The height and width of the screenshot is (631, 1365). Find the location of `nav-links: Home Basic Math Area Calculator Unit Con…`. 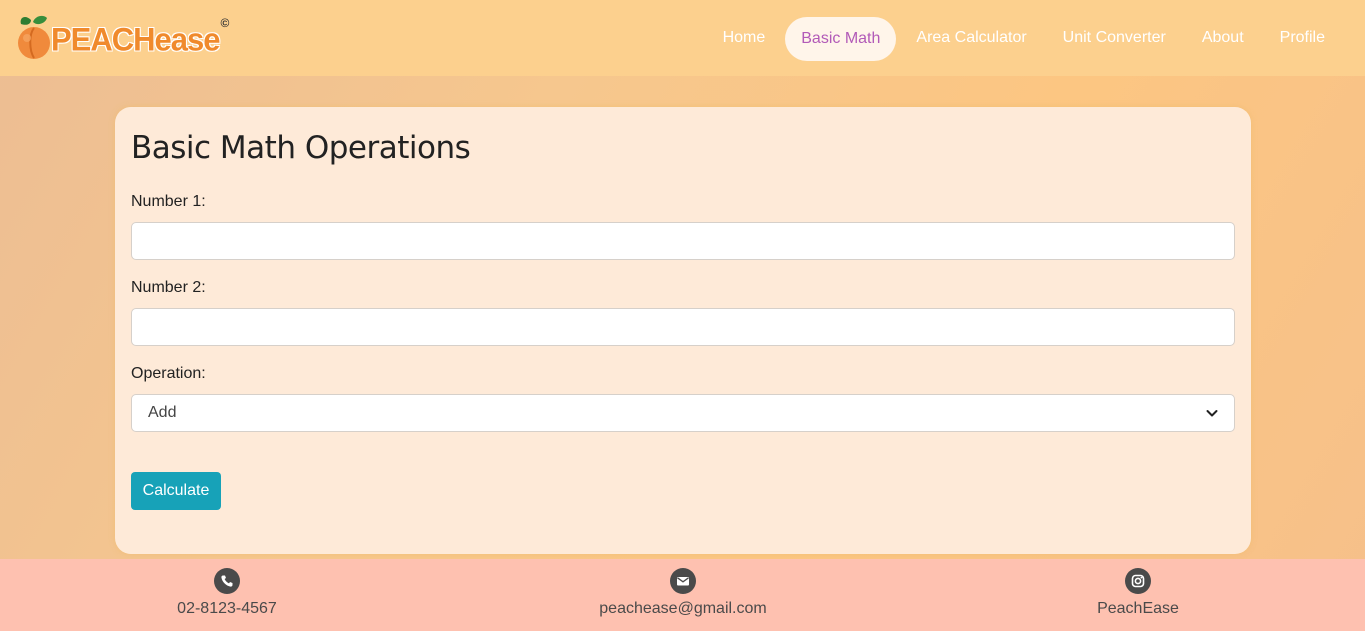

nav-links: Home Basic Math Area Calculator Unit Con… is located at coordinates (1035, 38).